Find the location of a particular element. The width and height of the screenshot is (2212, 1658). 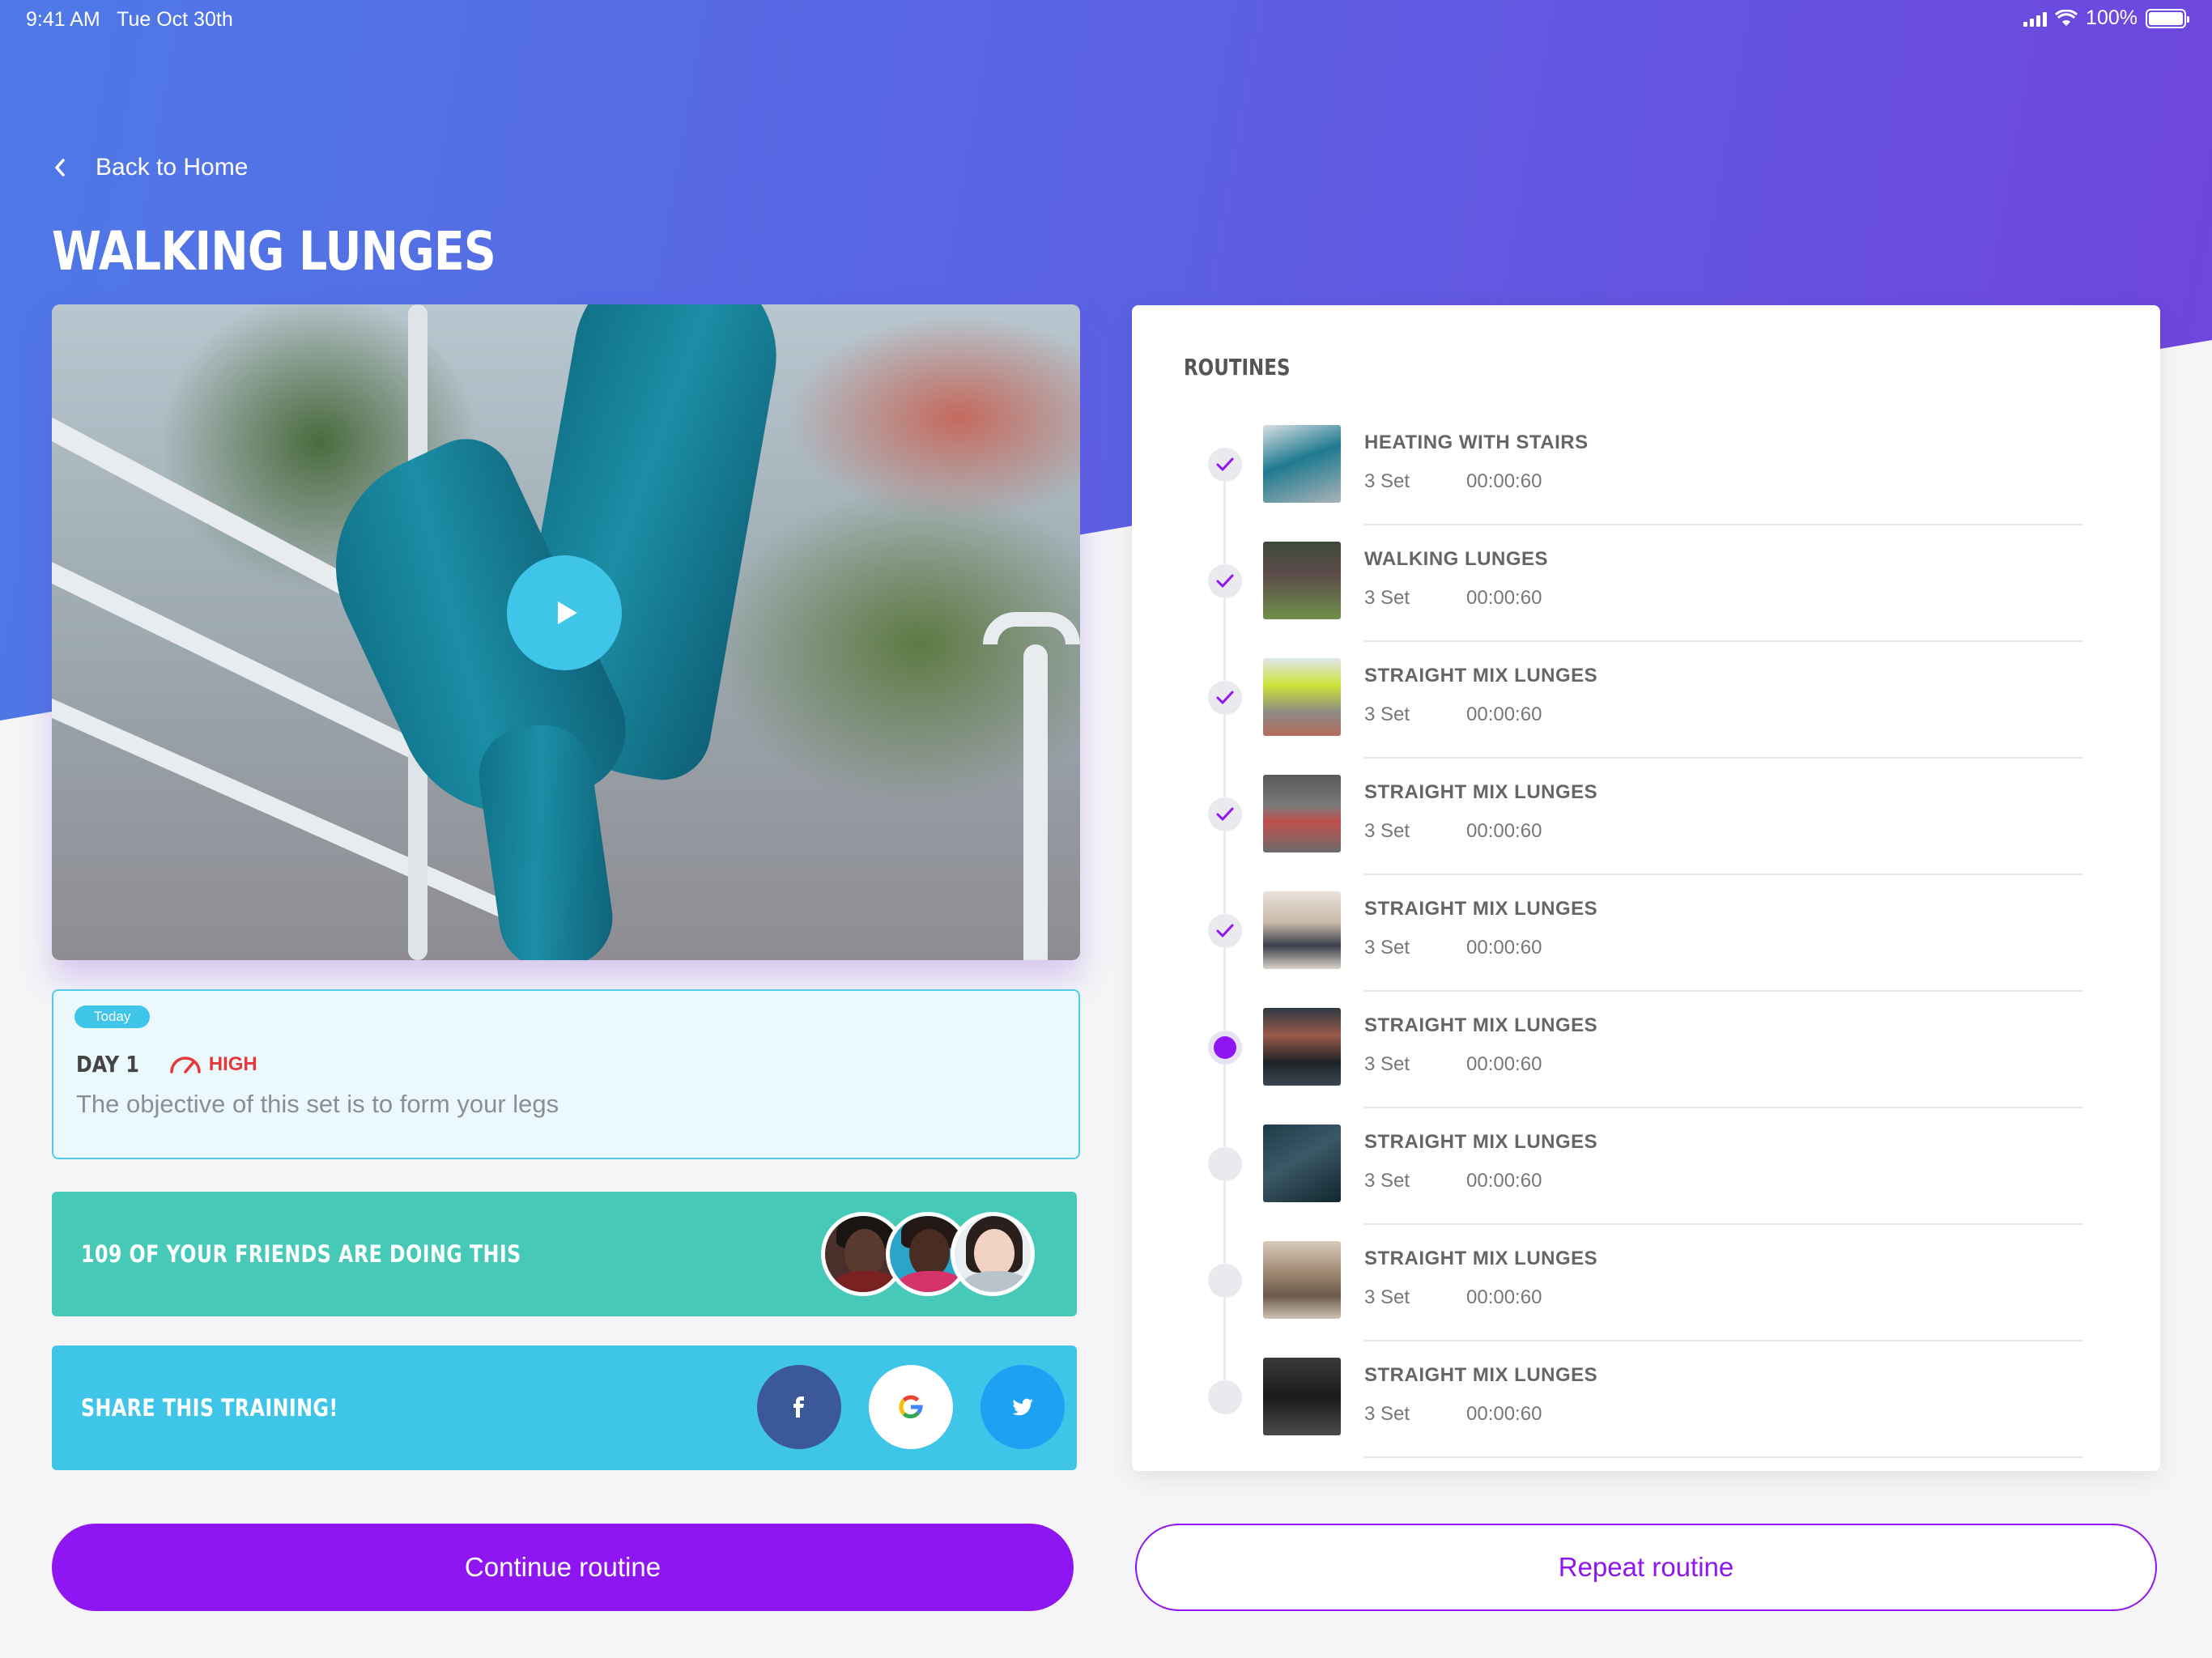

google-share-button is located at coordinates (911, 1407).